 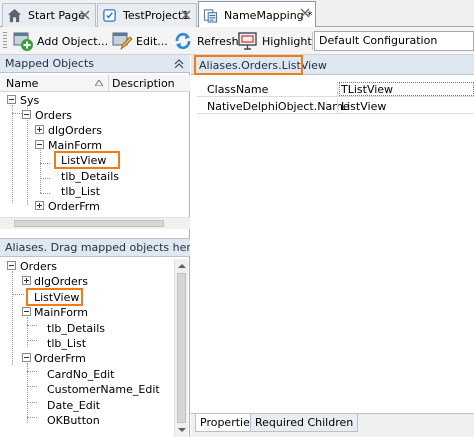 What do you see at coordinates (66, 343) in the screenshot?
I see `alias-node-tlb-list: tlb_List` at bounding box center [66, 343].